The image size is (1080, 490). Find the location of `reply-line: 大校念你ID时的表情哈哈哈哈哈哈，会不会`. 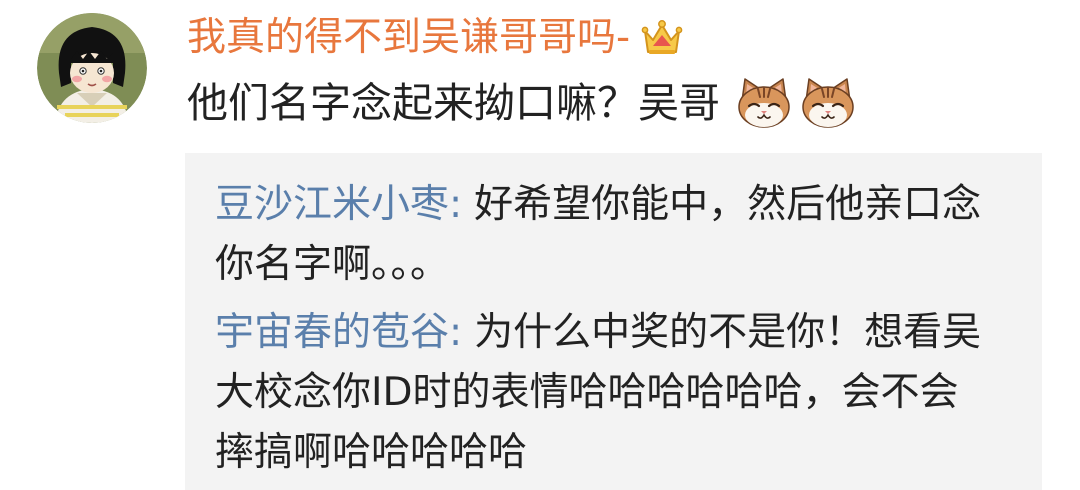

reply-line: 大校念你ID时的表情哈哈哈哈哈哈，会不会 is located at coordinates (618, 393).